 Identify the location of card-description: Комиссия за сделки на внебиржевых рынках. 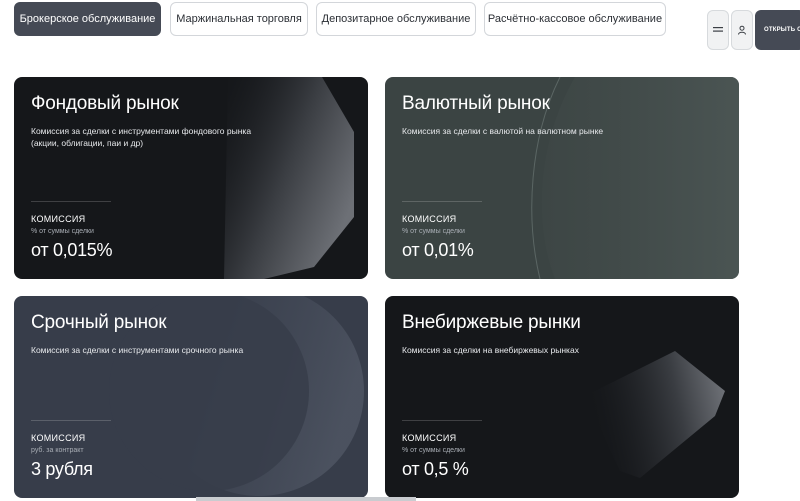
(490, 350).